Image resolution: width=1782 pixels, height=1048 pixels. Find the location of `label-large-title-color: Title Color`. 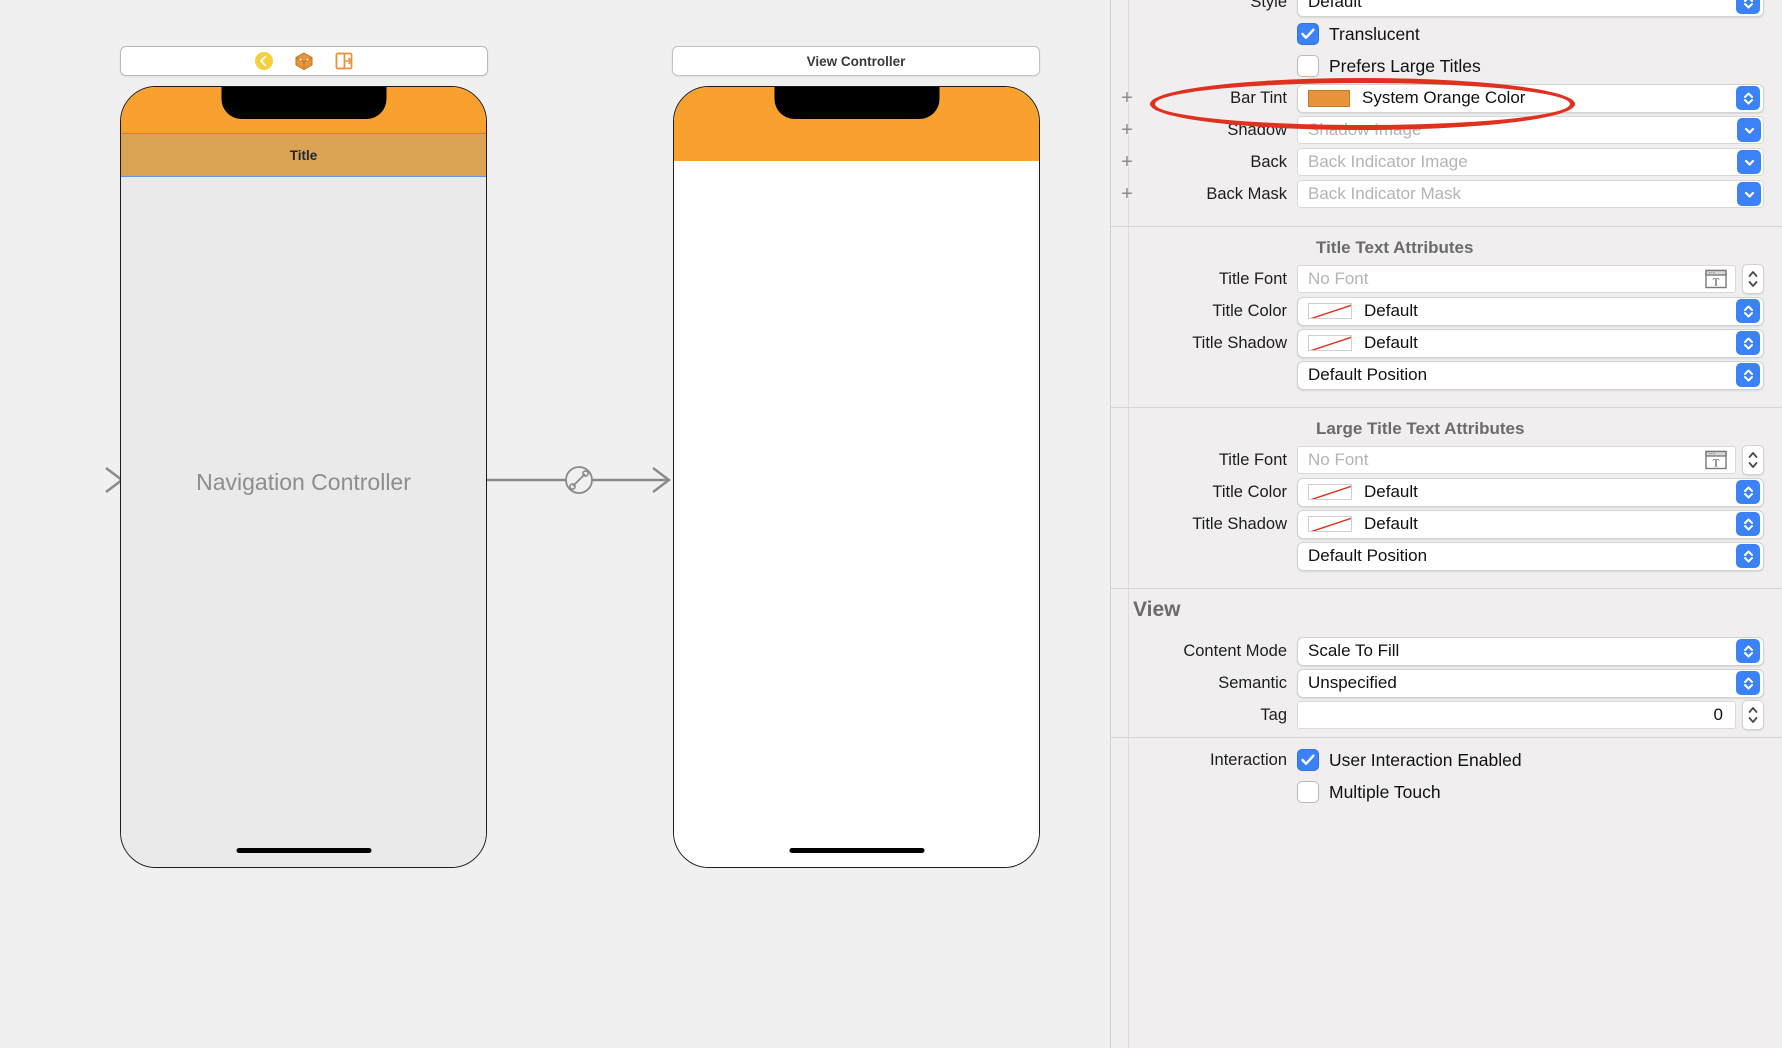

label-large-title-color: Title Color is located at coordinates (1249, 491).